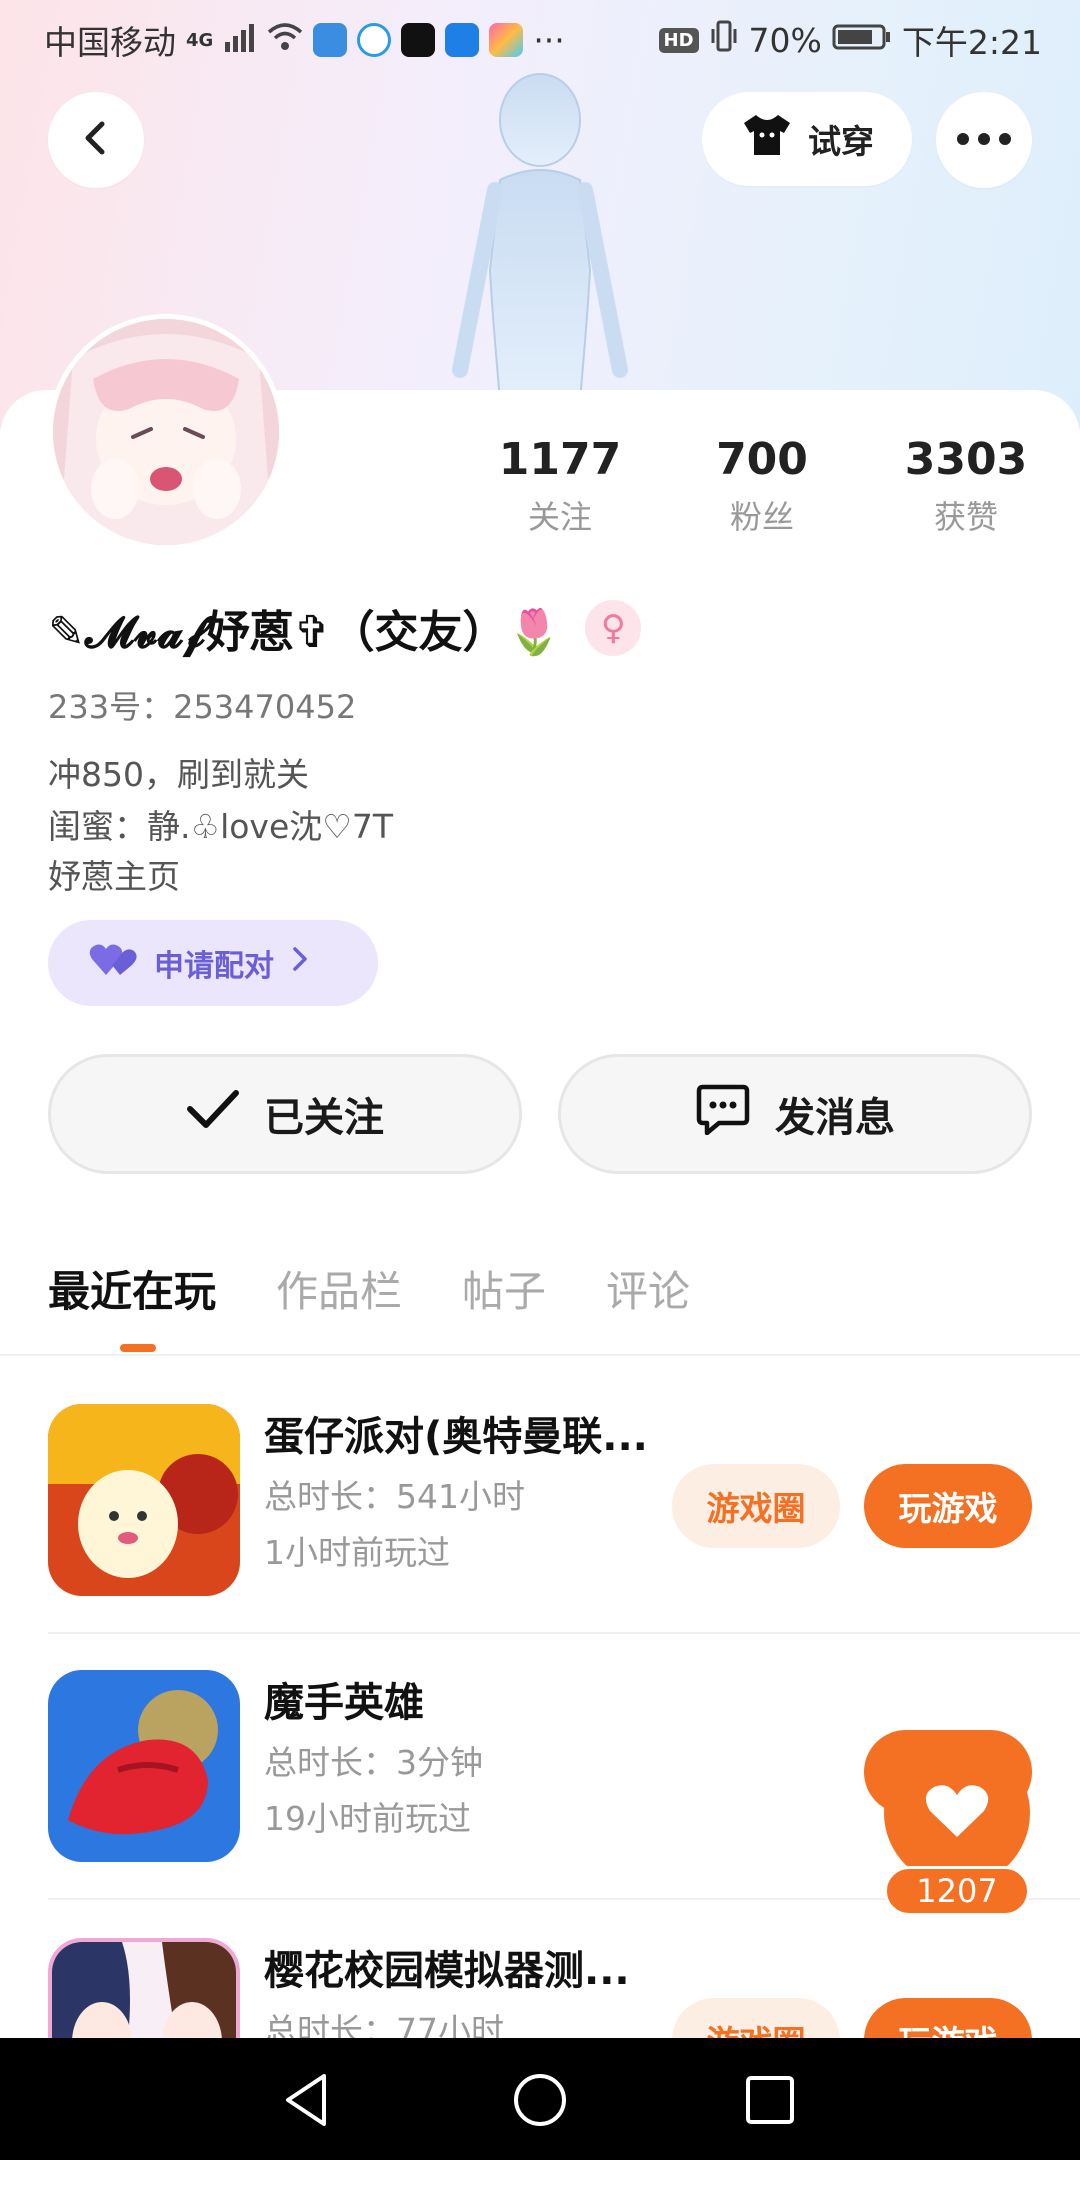 The width and height of the screenshot is (1080, 2204). What do you see at coordinates (200, 40) in the screenshot?
I see `network-type: 4G` at bounding box center [200, 40].